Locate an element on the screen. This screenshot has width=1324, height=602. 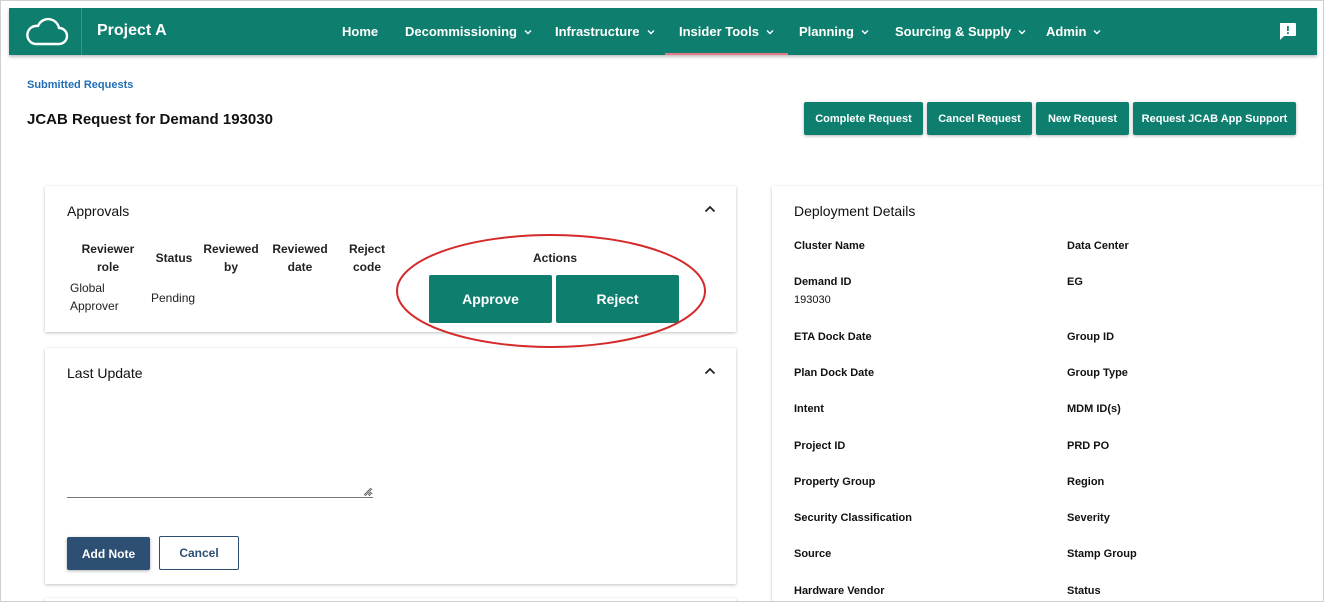
header-status: Status is located at coordinates (174, 258).